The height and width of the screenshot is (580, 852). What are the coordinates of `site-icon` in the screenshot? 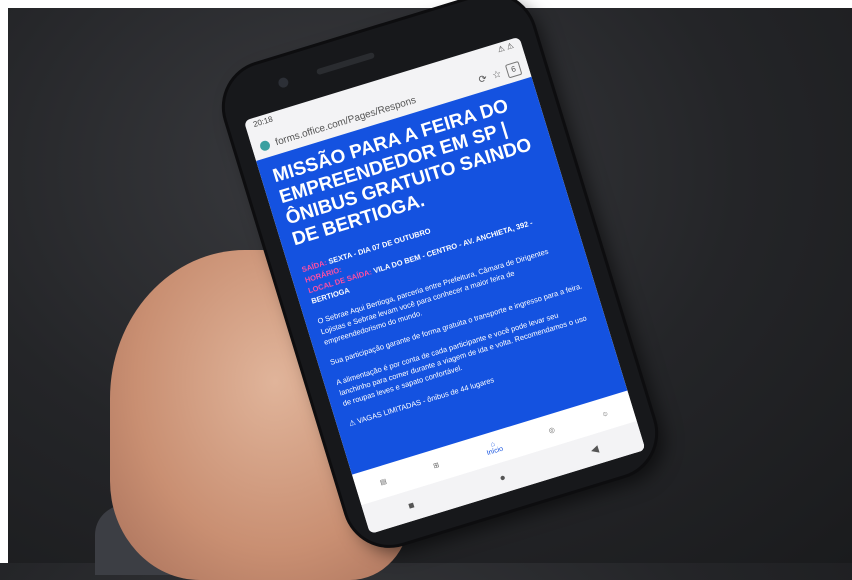 It's located at (265, 145).